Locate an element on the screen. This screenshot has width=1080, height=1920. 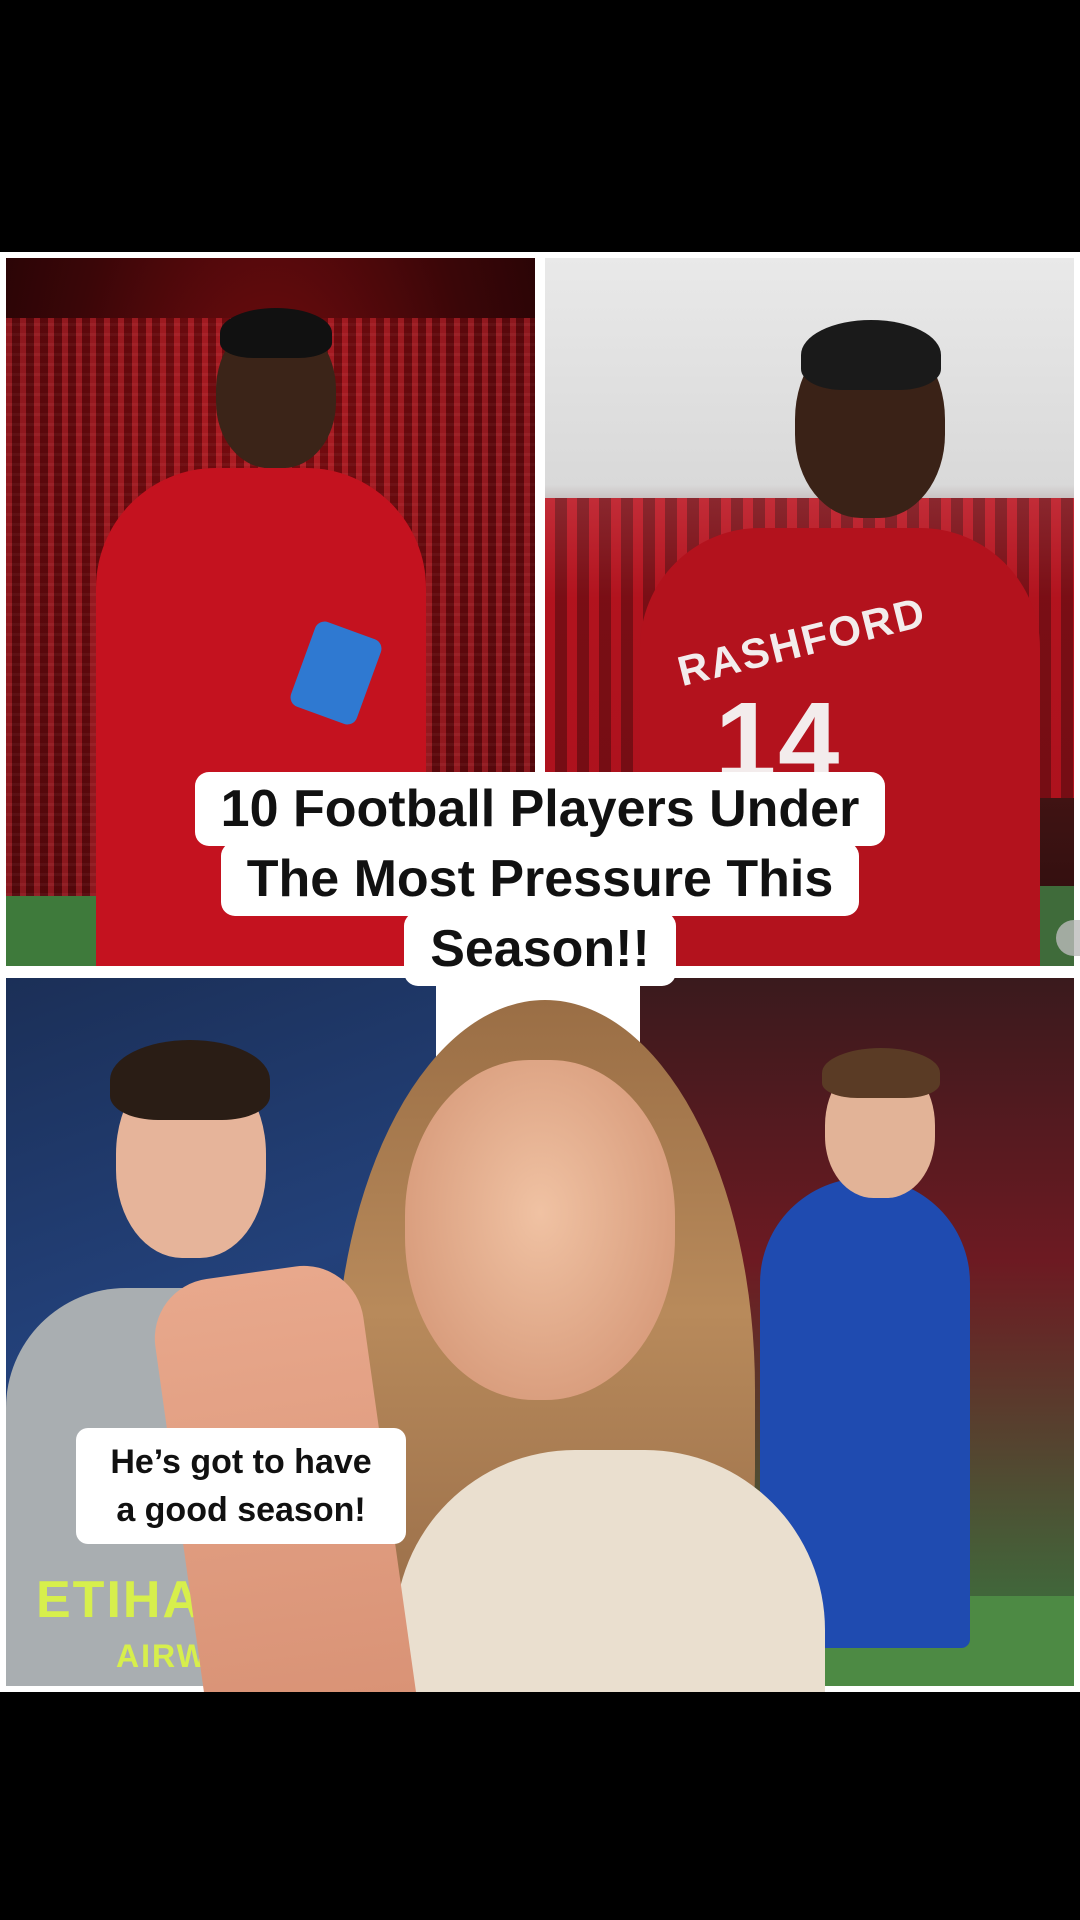
title-line-1: 10 Football Players Under is located at coordinates (540, 809).